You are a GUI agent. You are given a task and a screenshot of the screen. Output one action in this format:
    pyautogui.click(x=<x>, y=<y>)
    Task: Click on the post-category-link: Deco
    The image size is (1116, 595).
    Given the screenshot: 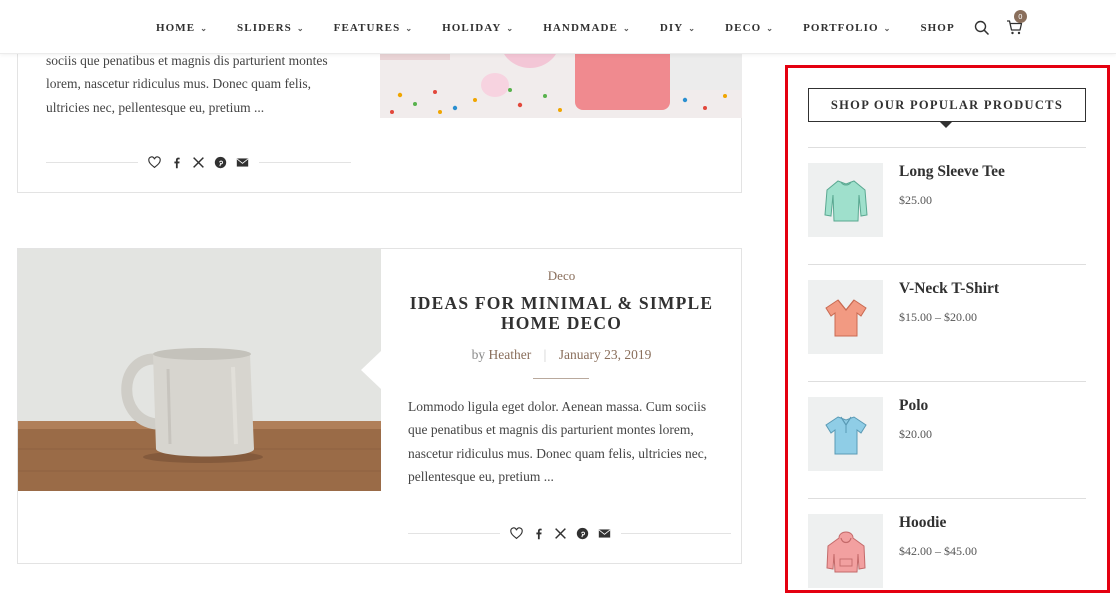 What is the action you would take?
    pyautogui.click(x=561, y=276)
    